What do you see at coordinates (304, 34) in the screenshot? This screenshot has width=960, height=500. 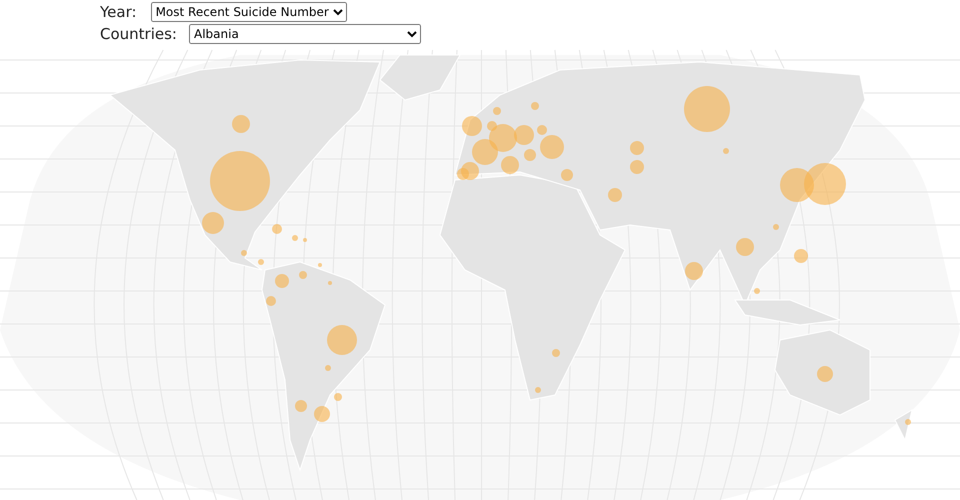 I see `countries-dropdown: Albania` at bounding box center [304, 34].